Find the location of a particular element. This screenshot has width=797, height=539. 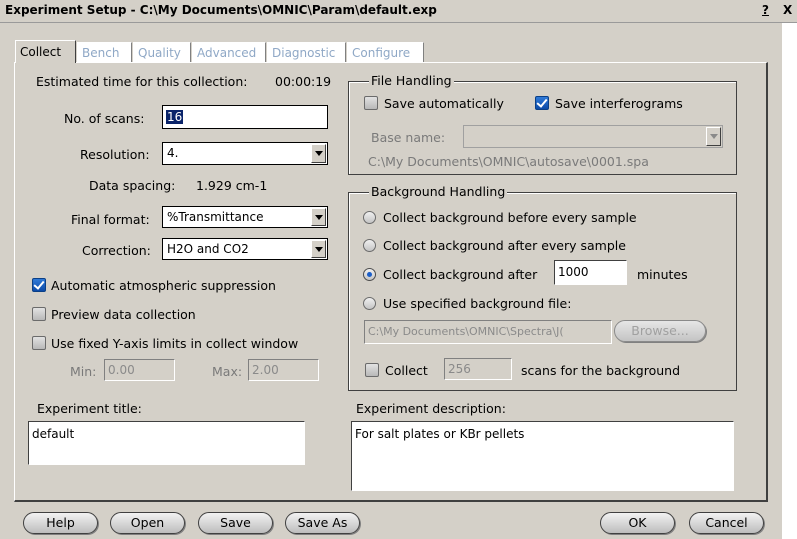

data-spacing-value: 1.929 cm-1 is located at coordinates (232, 185).